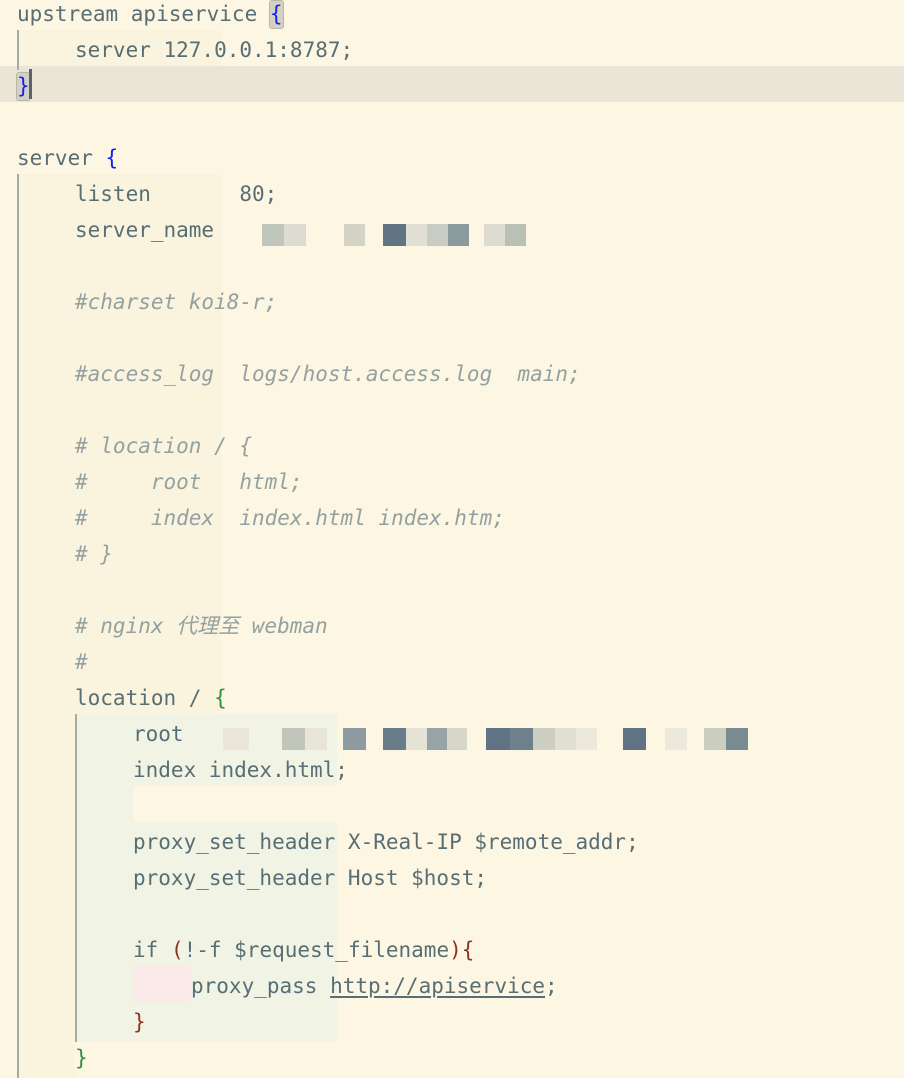 The image size is (904, 1078). I want to click on token-comment-hash: #, so click(81, 662).